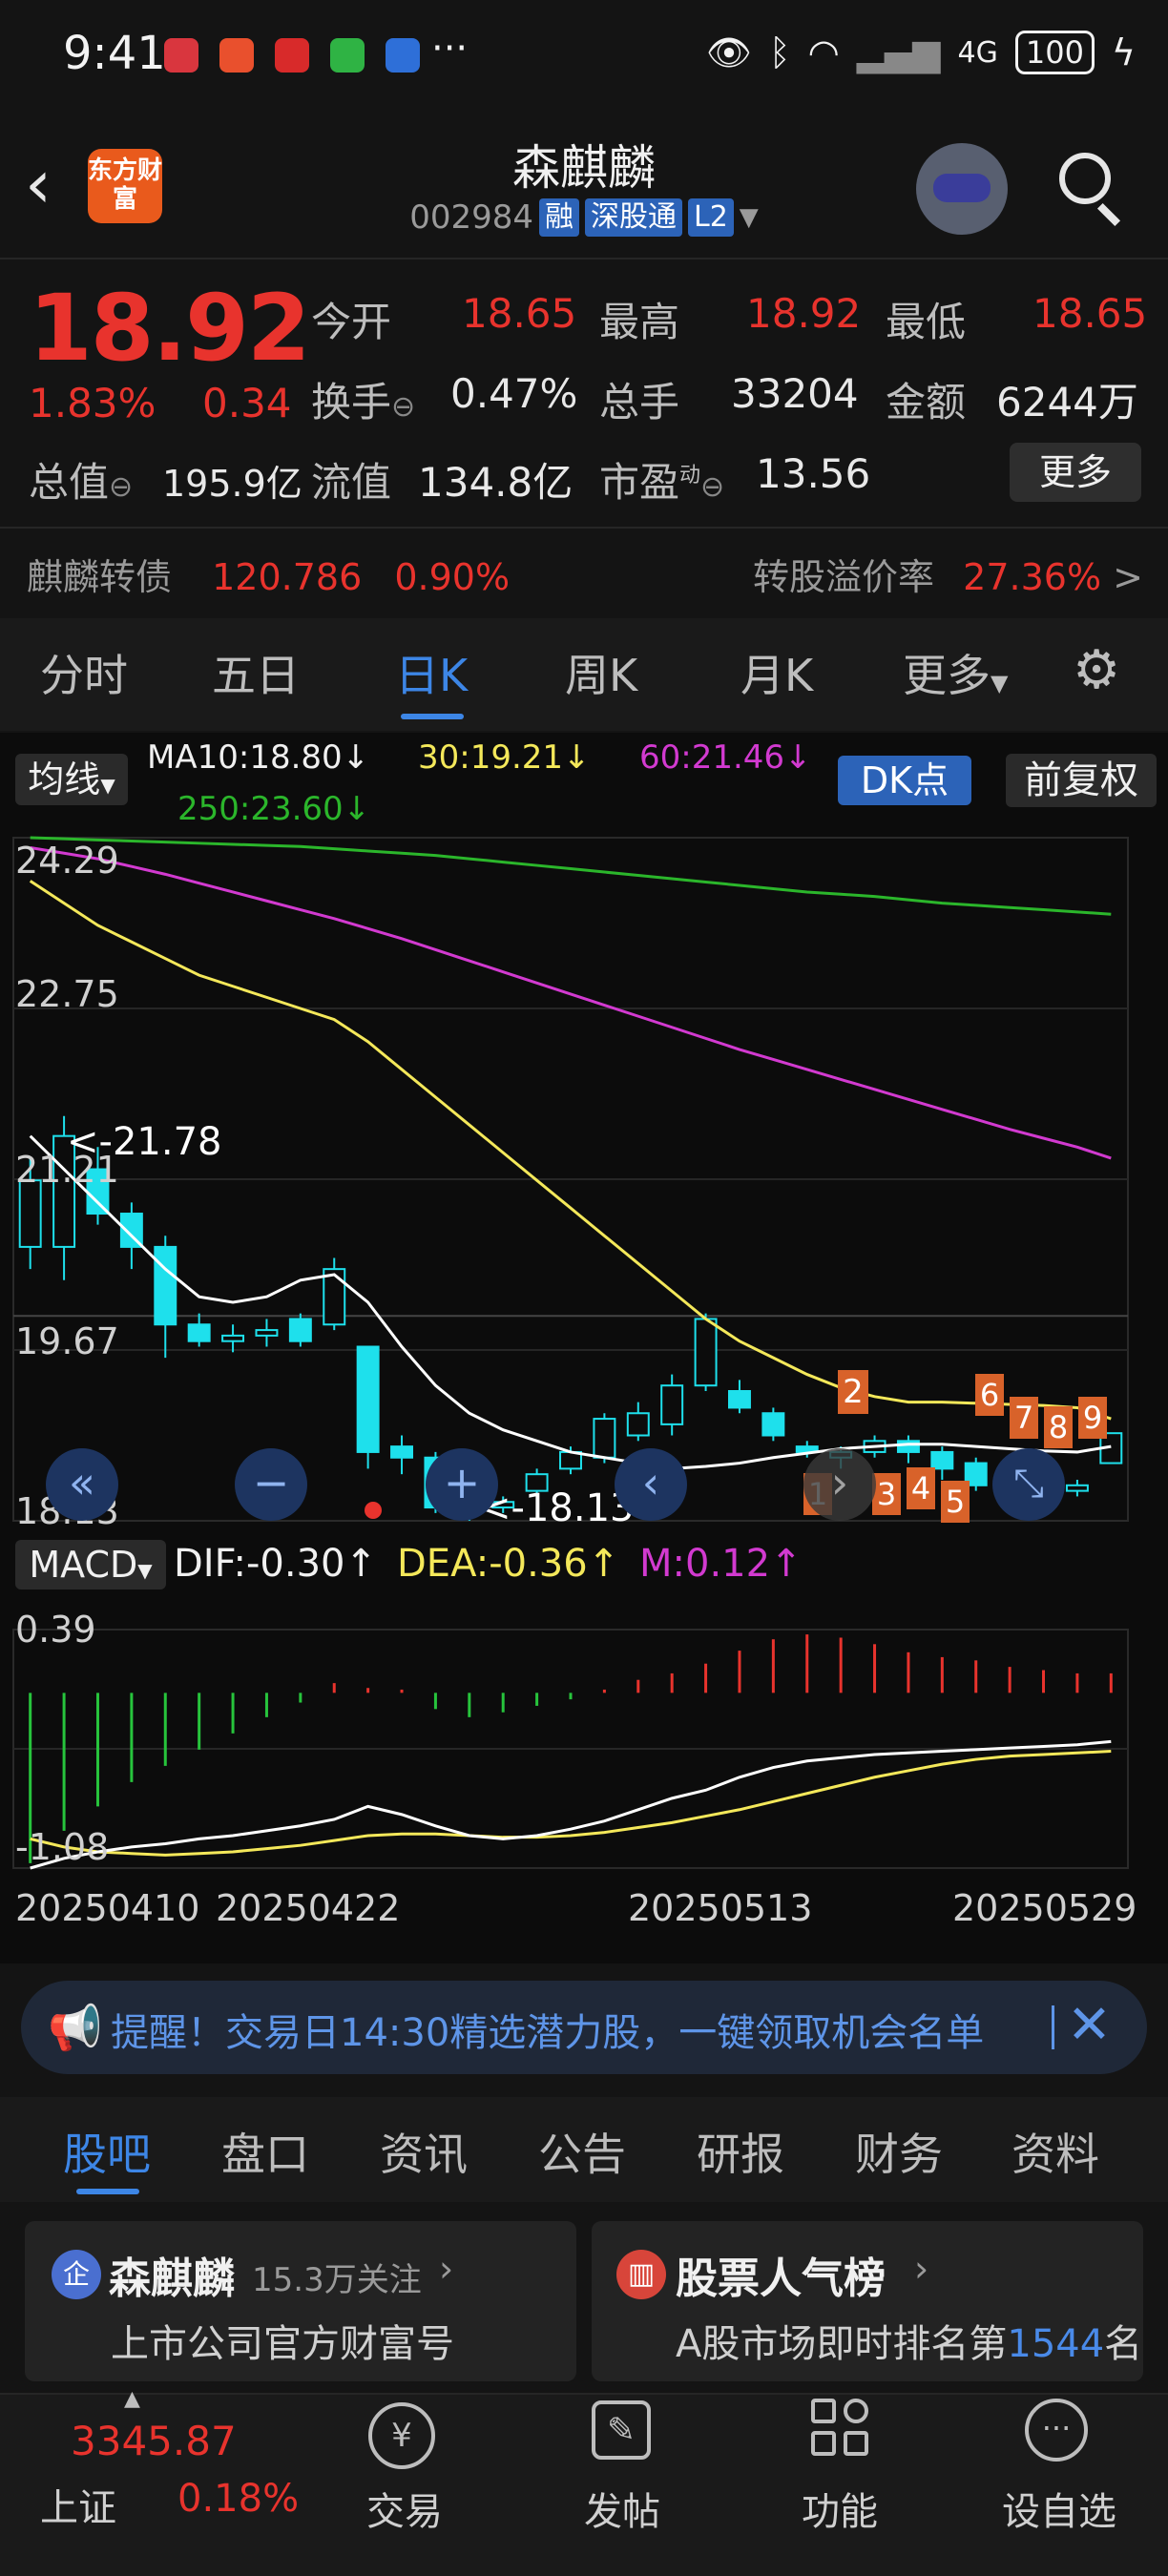 The image size is (1168, 2576). Describe the element at coordinates (661, 479) in the screenshot. I see `pe-label: 市盈动⊖` at that location.